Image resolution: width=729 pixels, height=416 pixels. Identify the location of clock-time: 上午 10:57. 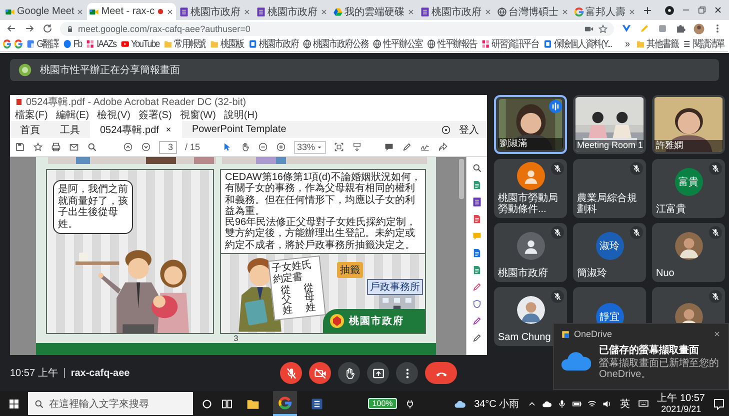
(681, 398).